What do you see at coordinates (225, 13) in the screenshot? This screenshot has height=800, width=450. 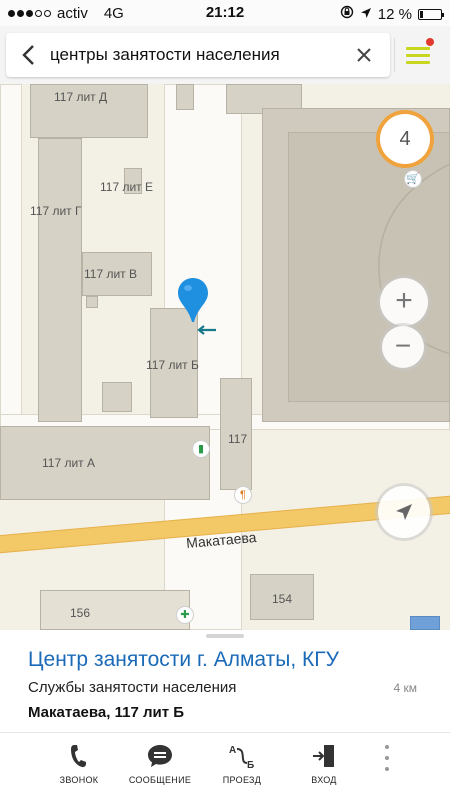 I see `status-bar: activ 4G 21:12 12 %` at bounding box center [225, 13].